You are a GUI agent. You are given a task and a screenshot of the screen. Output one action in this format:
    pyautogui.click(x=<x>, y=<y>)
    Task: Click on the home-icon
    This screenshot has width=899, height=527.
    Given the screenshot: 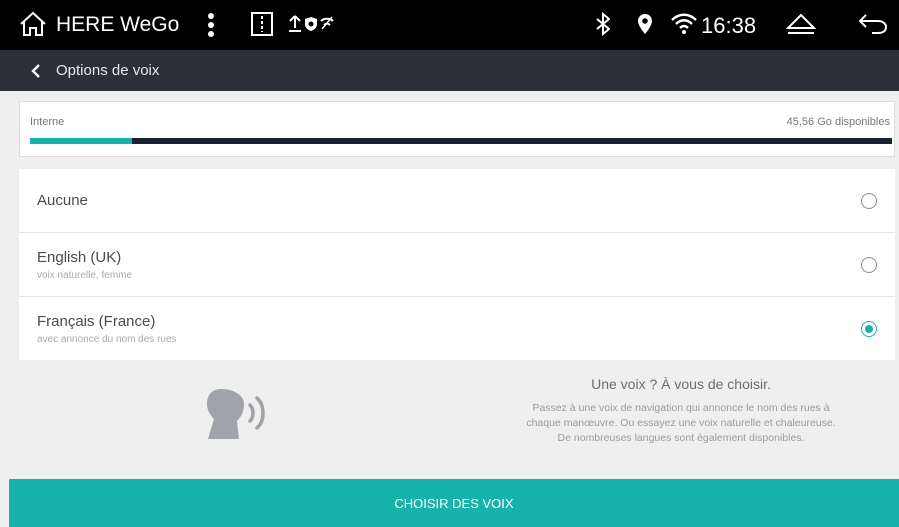 What is the action you would take?
    pyautogui.click(x=33, y=24)
    